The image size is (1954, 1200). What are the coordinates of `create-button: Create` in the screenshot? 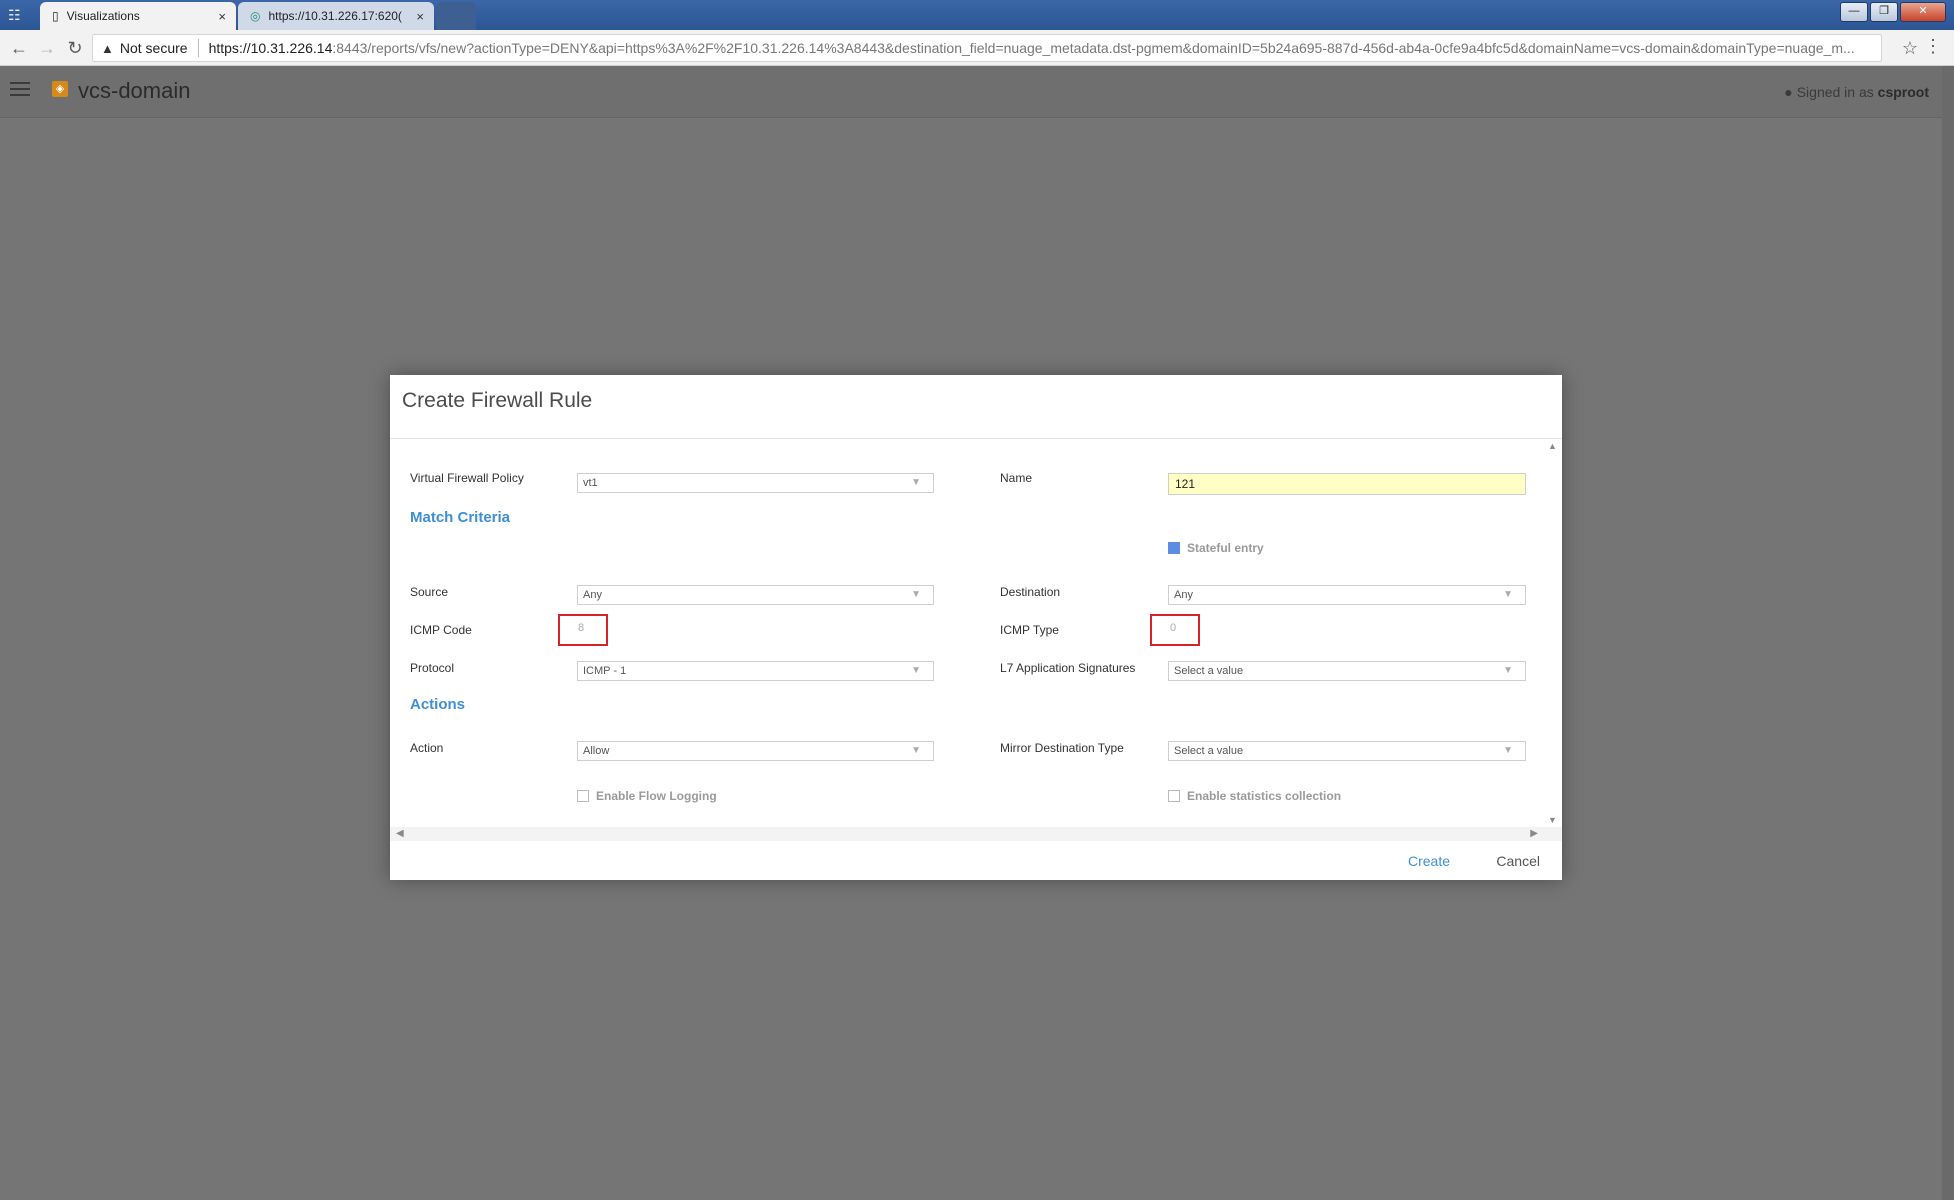 It's located at (1429, 861).